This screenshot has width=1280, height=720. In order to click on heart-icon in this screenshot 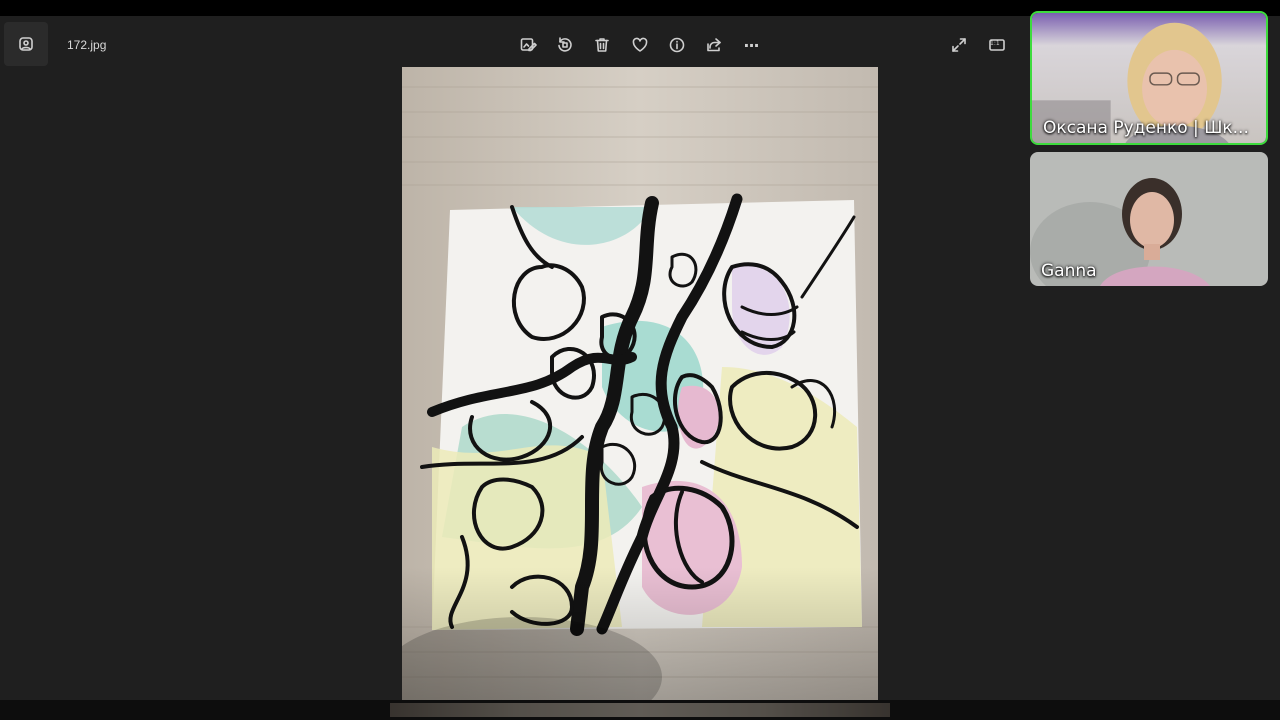, I will do `click(640, 44)`.